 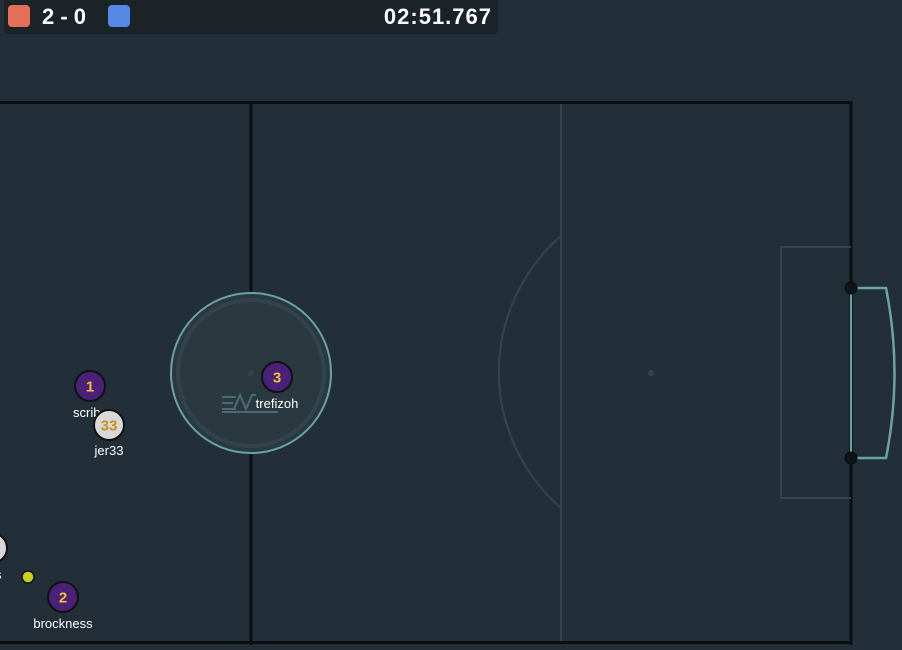 What do you see at coordinates (873, 373) in the screenshot?
I see `goal-net` at bounding box center [873, 373].